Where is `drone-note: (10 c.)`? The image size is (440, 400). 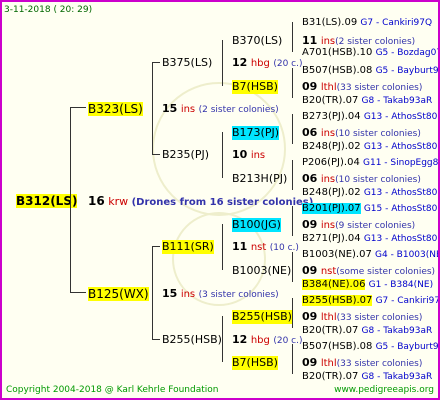 drone-note: (10 c.) is located at coordinates (284, 248).